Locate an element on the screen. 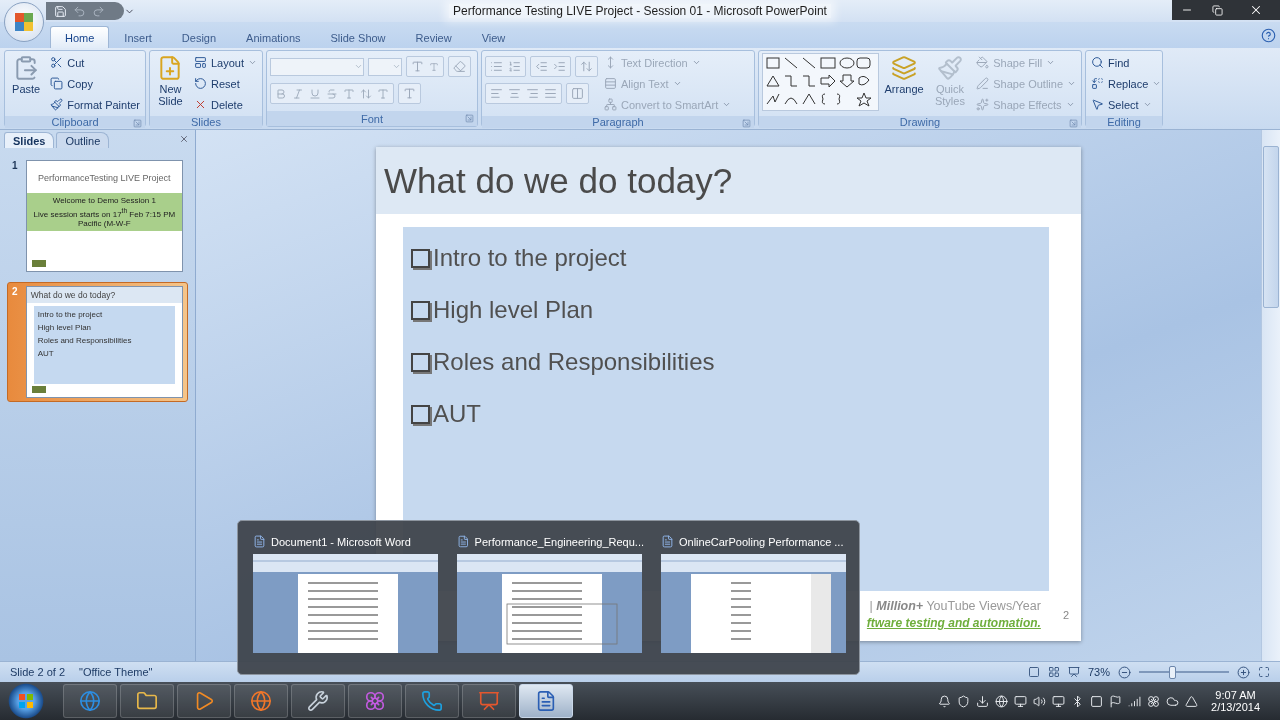  speaker-icon is located at coordinates (1040, 701).